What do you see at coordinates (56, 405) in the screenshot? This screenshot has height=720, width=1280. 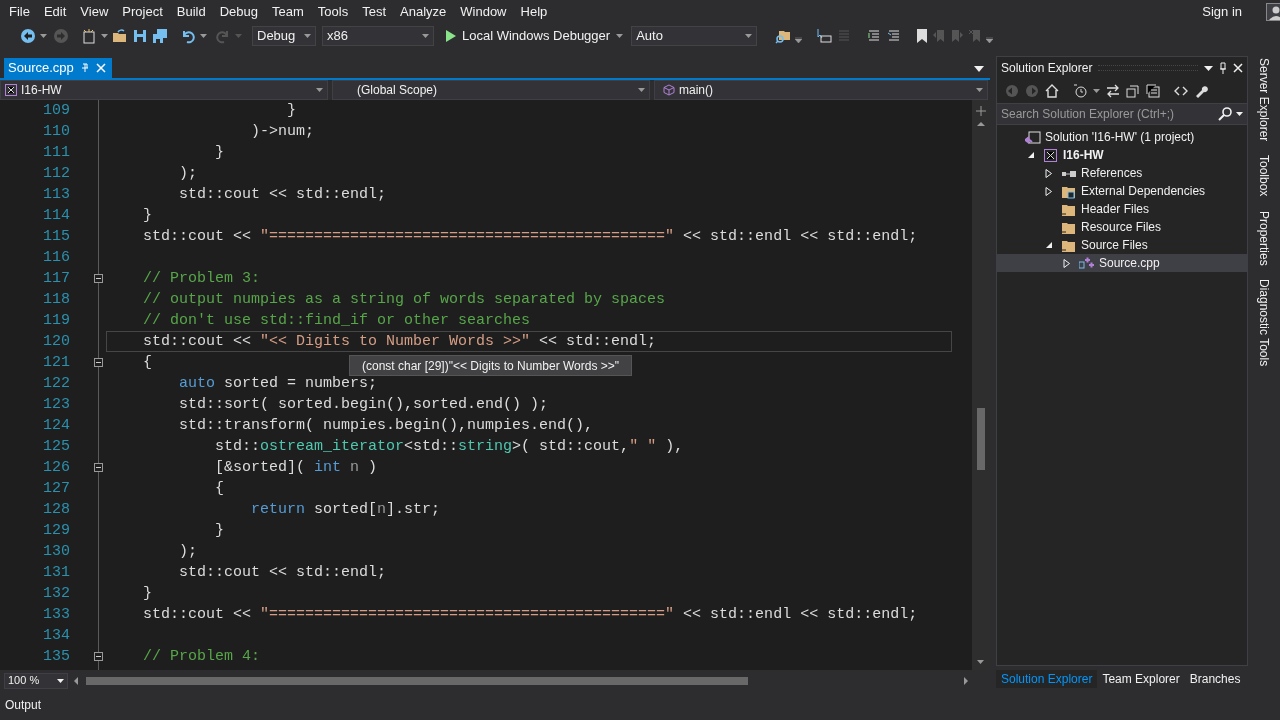 I see `line-number: 123` at bounding box center [56, 405].